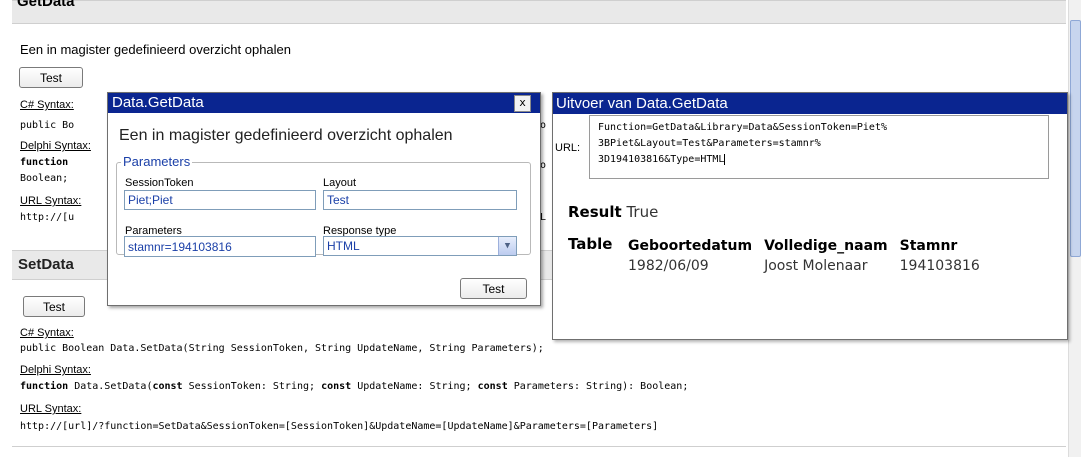 This screenshot has width=1081, height=457. What do you see at coordinates (709, 143) in the screenshot?
I see `url-line: 3BPiet&Layout=Test&Parameters=stamnr%` at bounding box center [709, 143].